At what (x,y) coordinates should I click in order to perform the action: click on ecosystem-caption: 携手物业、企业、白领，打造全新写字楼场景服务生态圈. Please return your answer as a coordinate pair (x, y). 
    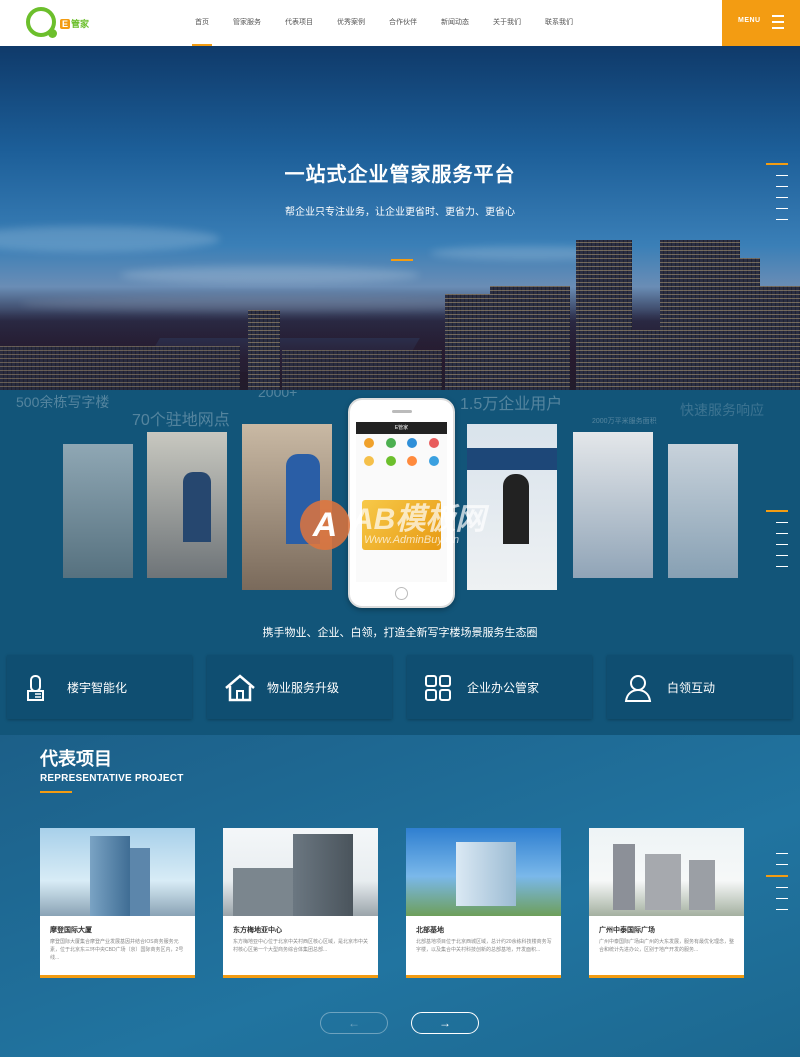
    Looking at the image, I should click on (400, 633).